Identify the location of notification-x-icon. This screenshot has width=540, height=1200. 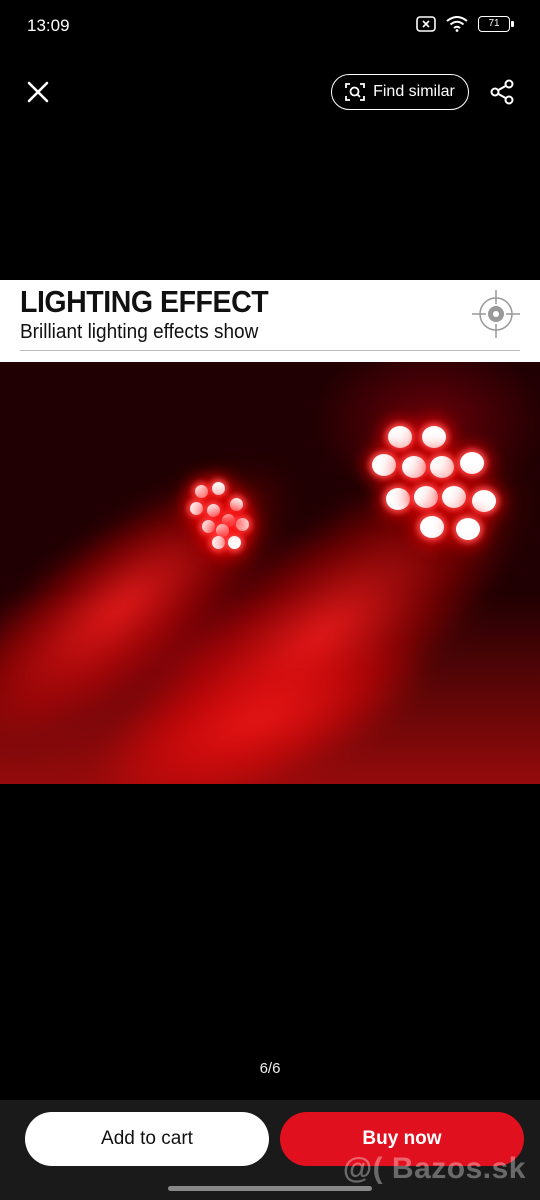
(426, 24).